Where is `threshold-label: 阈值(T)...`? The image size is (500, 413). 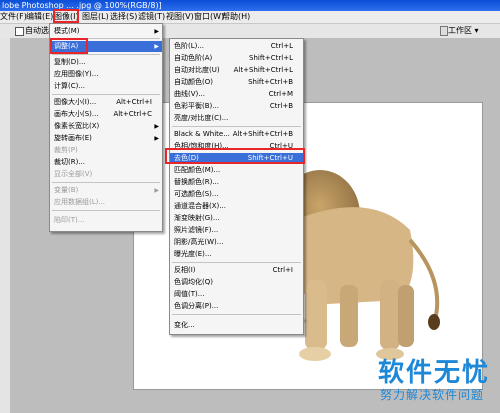 threshold-label: 阈值(T)... is located at coordinates (189, 294).